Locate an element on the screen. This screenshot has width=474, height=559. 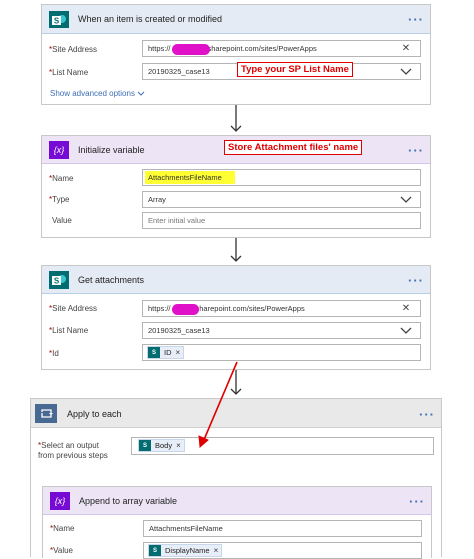
flow-connectors is located at coordinates (220, 277).